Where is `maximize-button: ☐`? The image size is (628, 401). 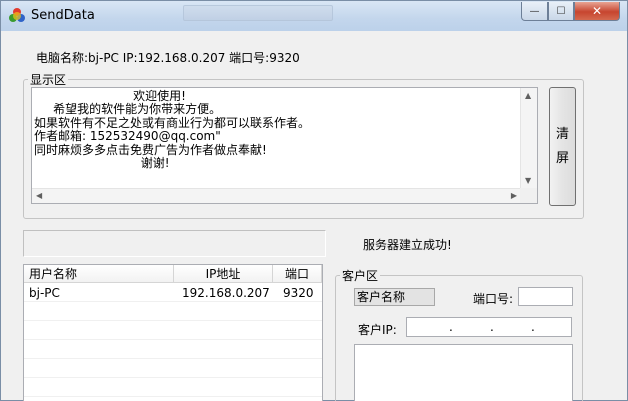
maximize-button: ☐ is located at coordinates (561, 11).